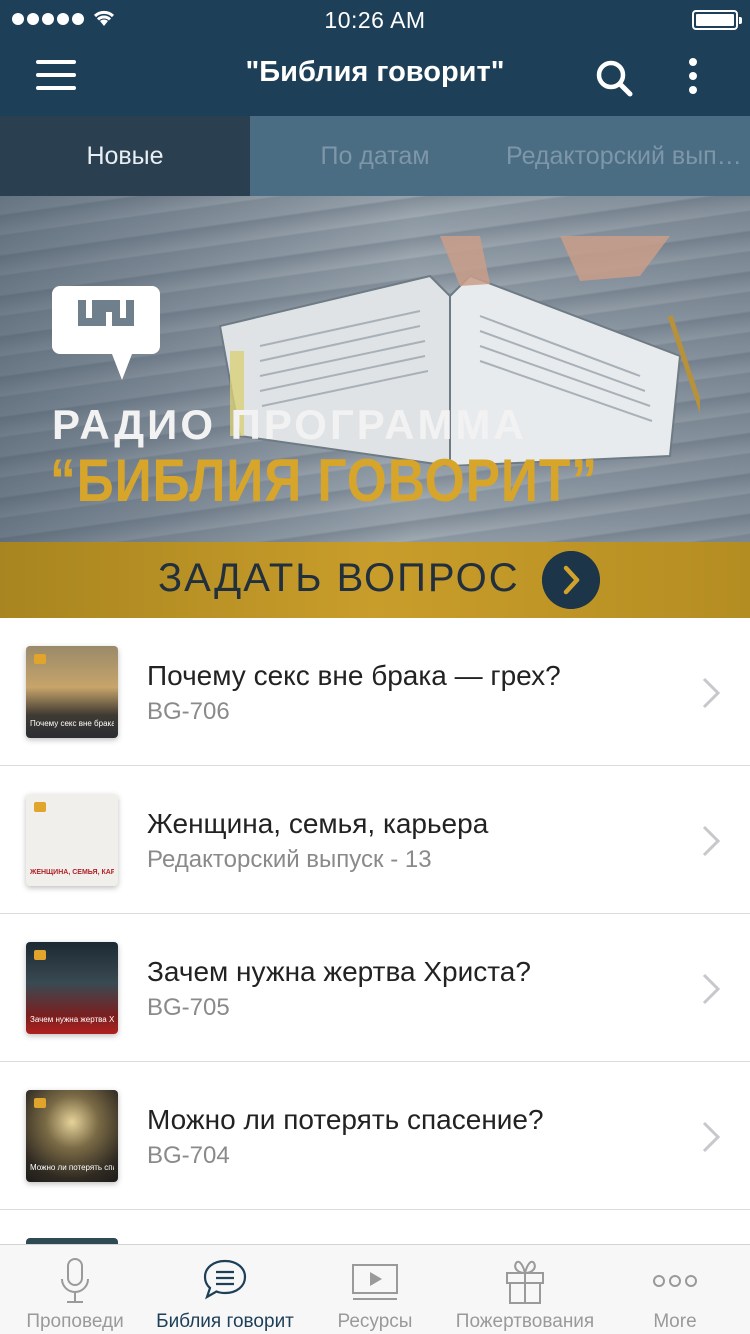  What do you see at coordinates (318, 823) in the screenshot?
I see `episode-title: Женщина, семья, карьера` at bounding box center [318, 823].